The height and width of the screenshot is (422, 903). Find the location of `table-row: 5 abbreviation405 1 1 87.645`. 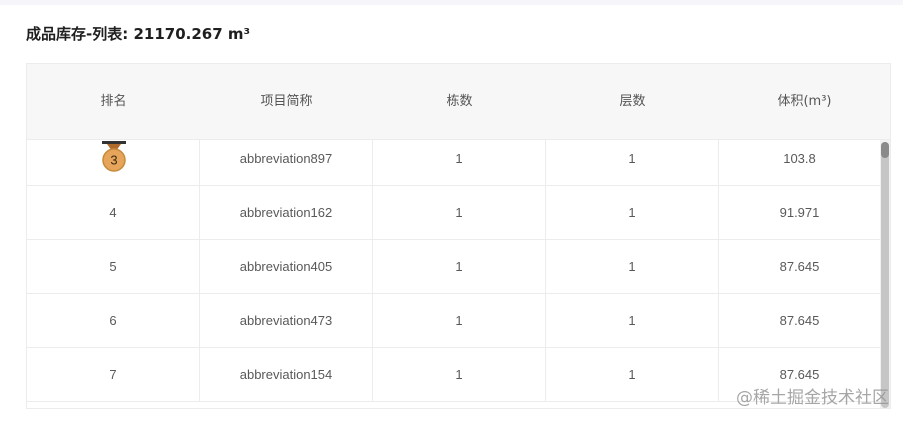

table-row: 5 abbreviation405 1 1 87.645 is located at coordinates (453, 267).